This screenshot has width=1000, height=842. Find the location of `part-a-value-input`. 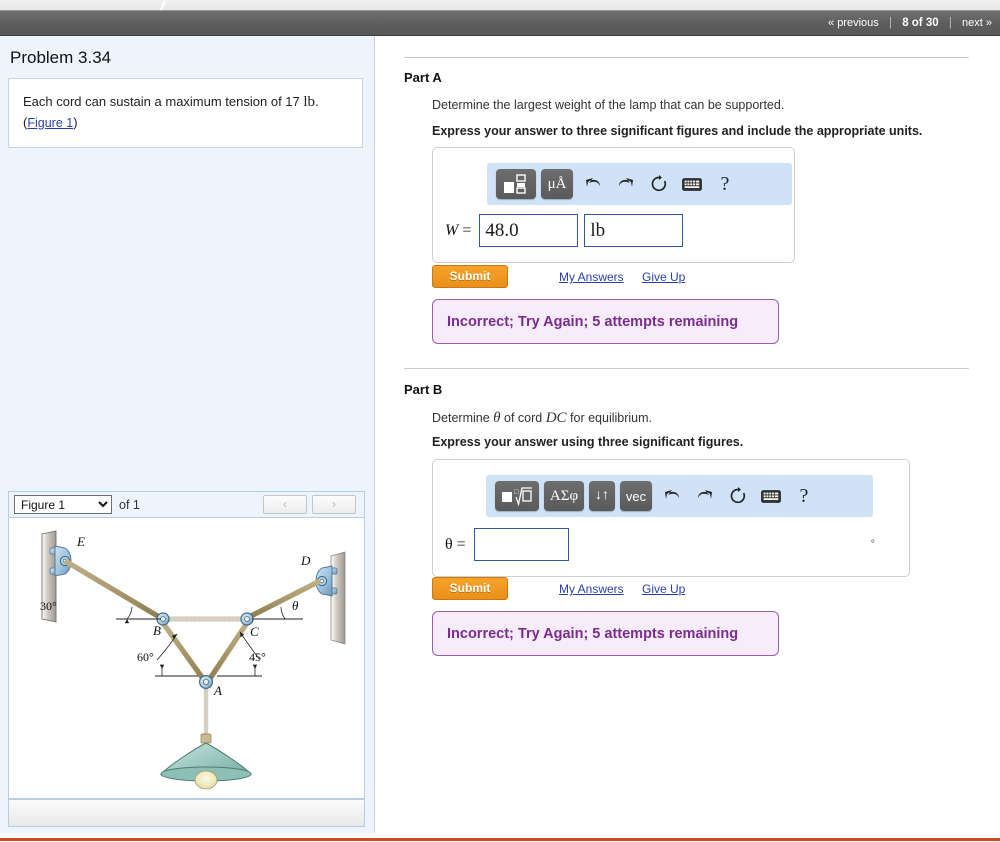

part-a-value-input is located at coordinates (529, 230).